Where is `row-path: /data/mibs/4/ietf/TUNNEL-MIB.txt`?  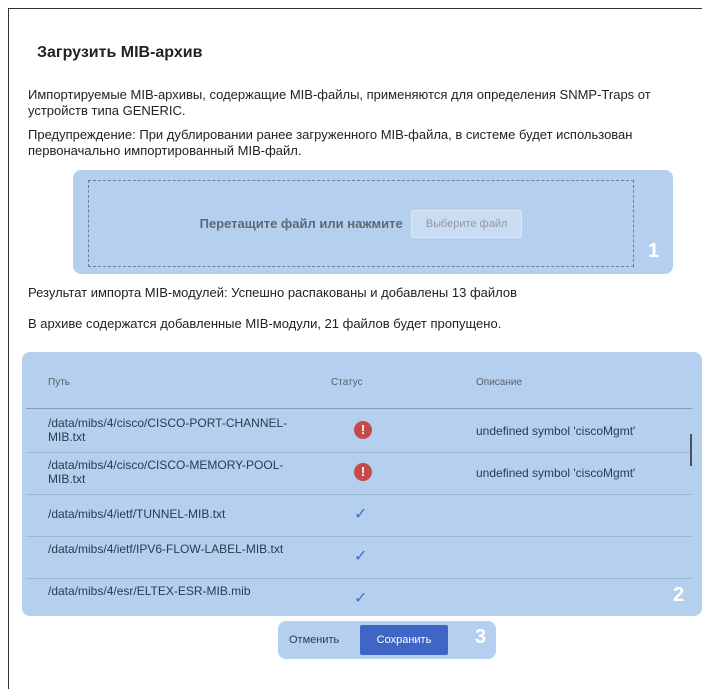
row-path: /data/mibs/4/ietf/TUNNEL-MIB.txt is located at coordinates (137, 514).